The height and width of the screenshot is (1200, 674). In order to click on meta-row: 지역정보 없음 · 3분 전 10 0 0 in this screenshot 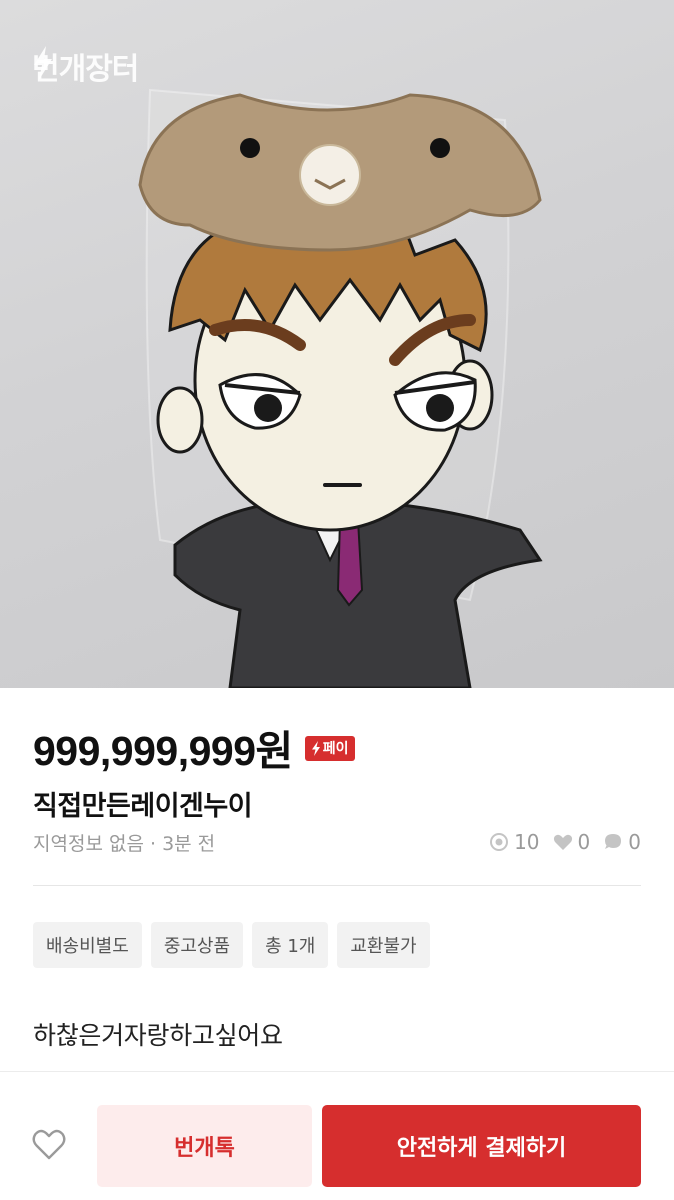, I will do `click(337, 842)`.